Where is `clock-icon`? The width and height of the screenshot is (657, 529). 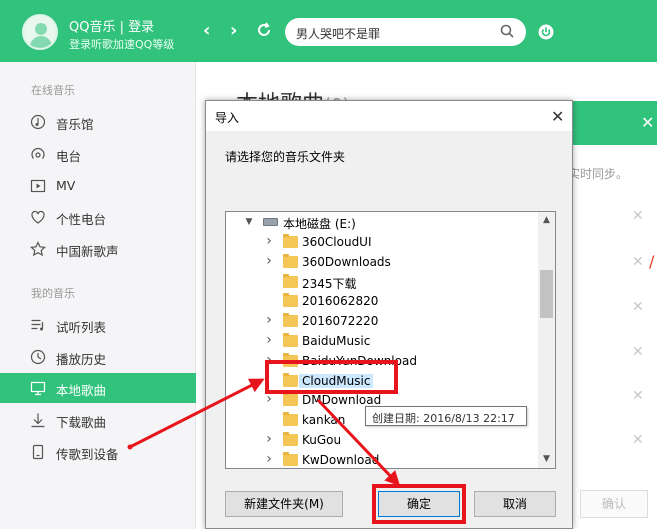 clock-icon is located at coordinates (38, 357).